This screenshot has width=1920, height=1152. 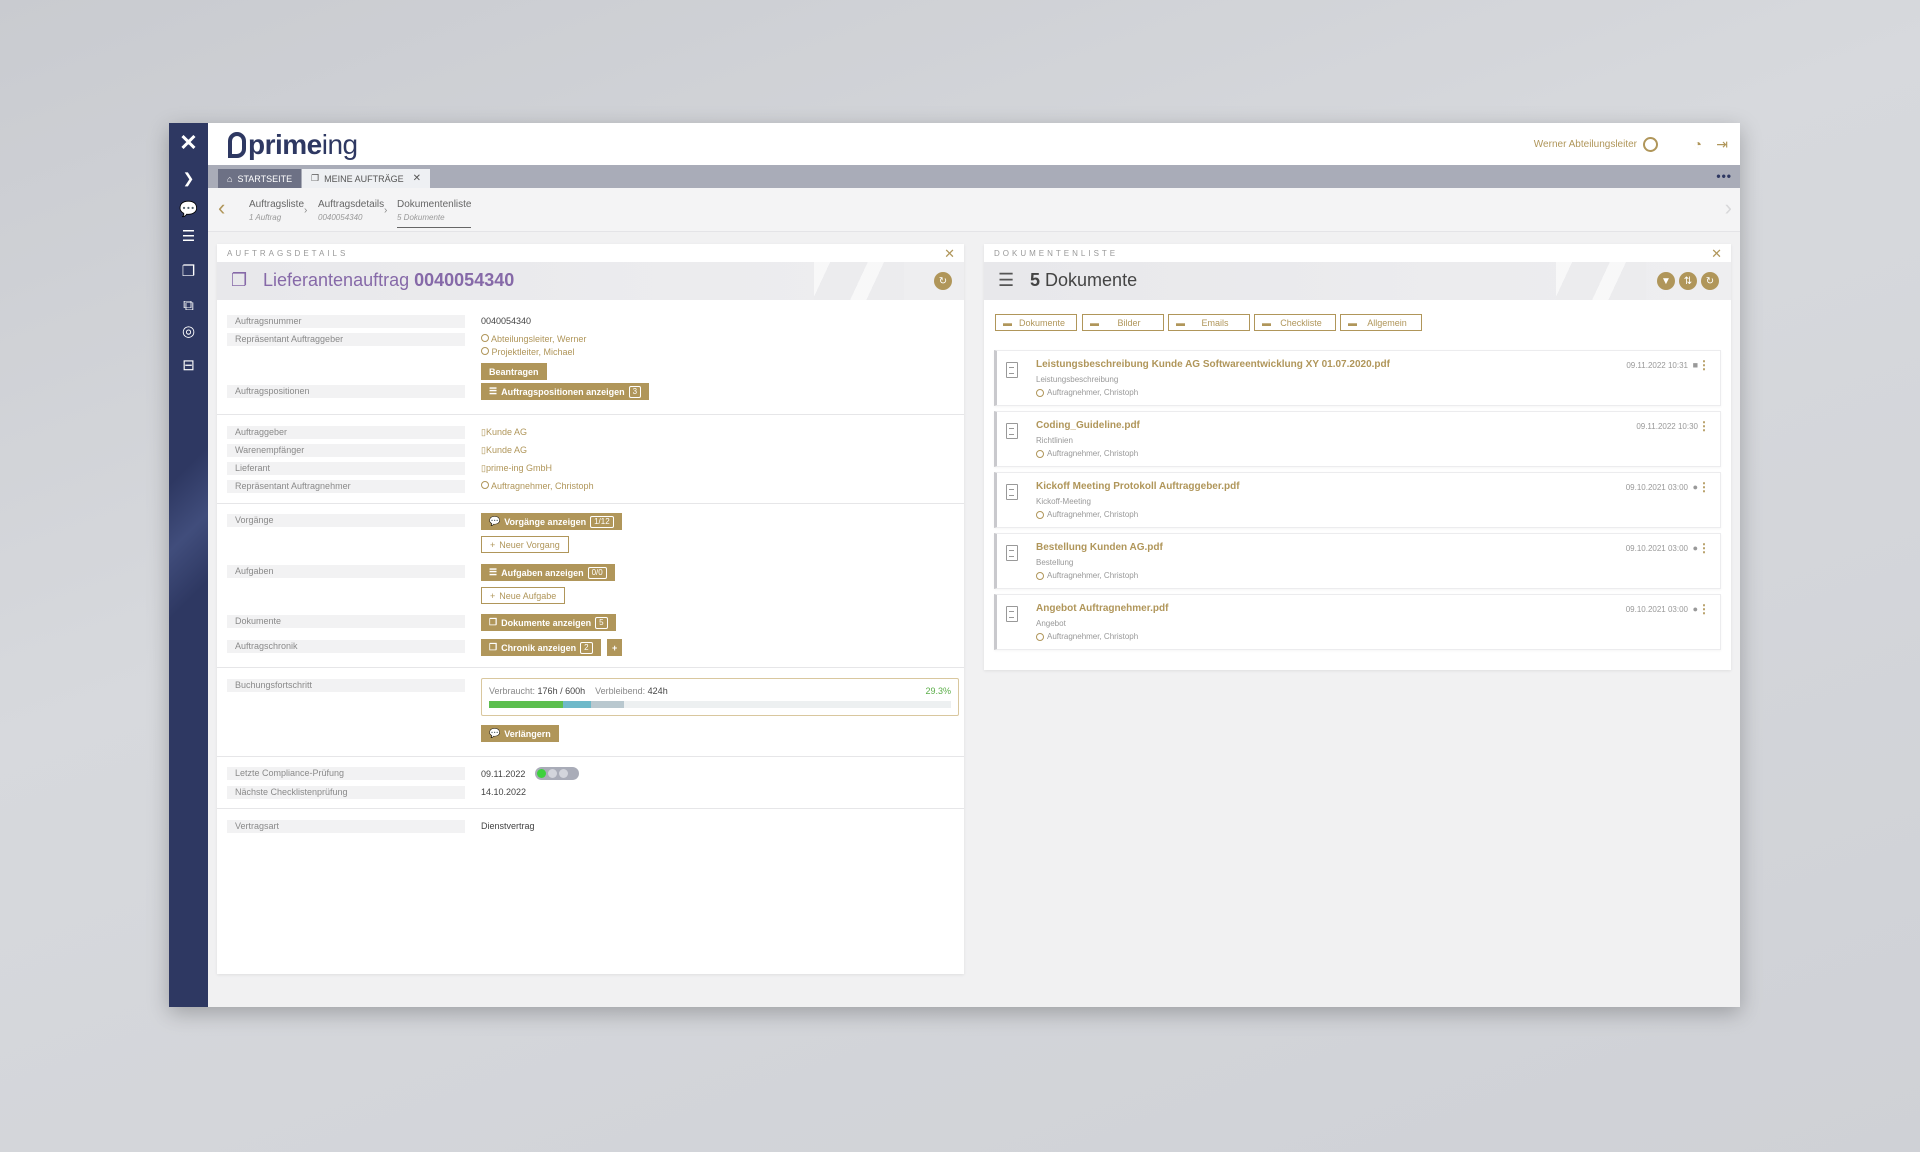 I want to click on tree-icon: ⊟, so click(x=188, y=365).